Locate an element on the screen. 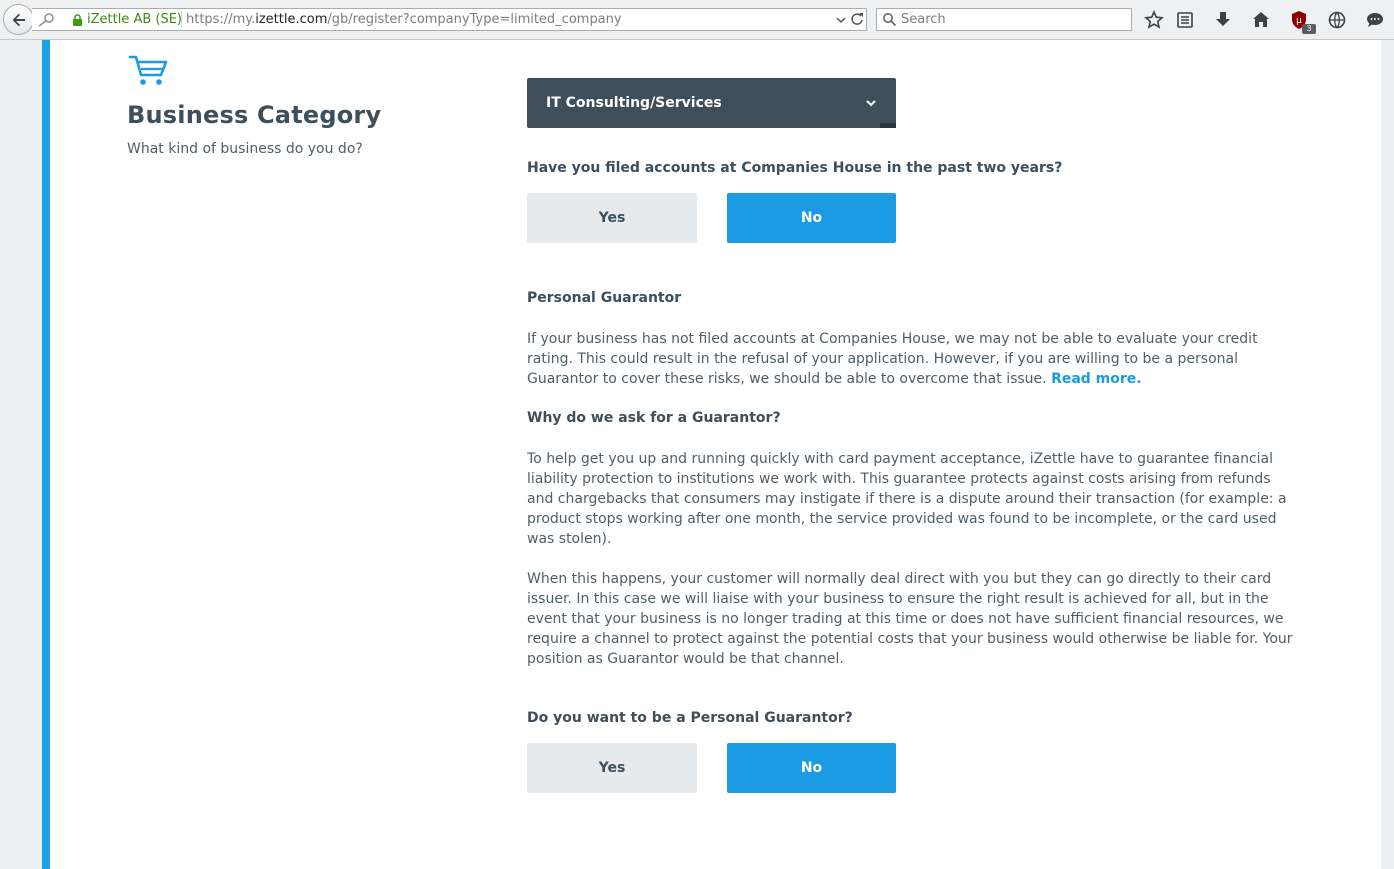 The image size is (1394, 869). shopping-cart-icon is located at coordinates (148, 70).